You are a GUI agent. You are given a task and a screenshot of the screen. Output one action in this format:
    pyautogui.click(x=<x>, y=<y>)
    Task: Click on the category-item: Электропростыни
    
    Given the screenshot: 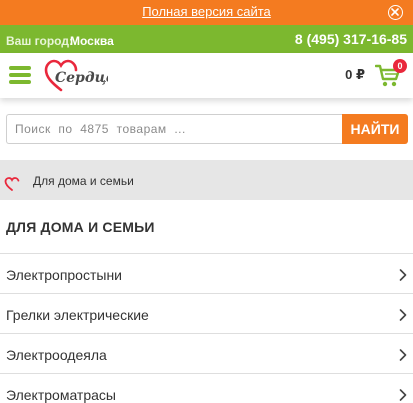 What is the action you would take?
    pyautogui.click(x=206, y=273)
    